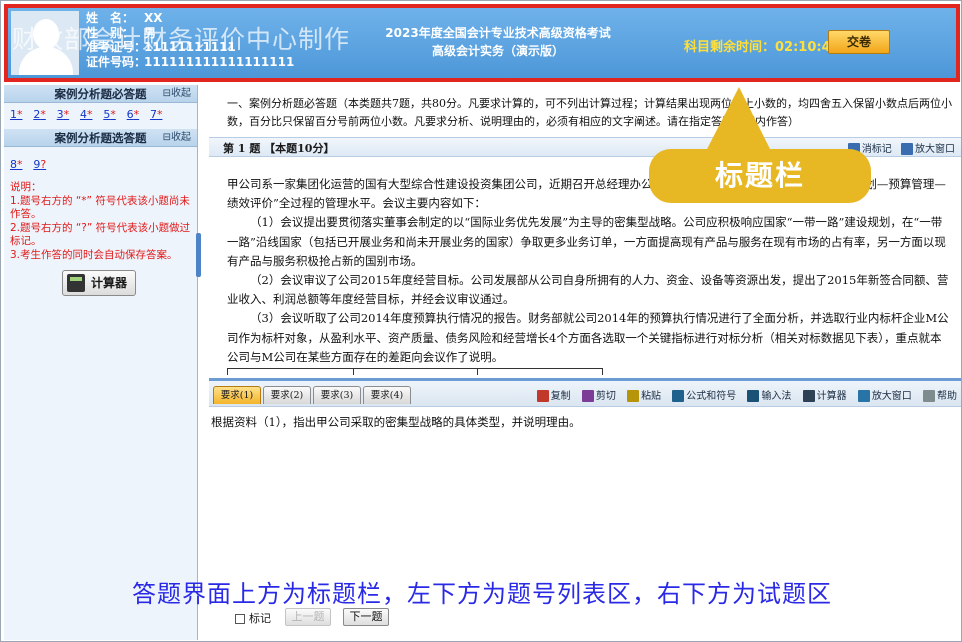 This screenshot has width=962, height=642. I want to click on sigma-icon, so click(678, 396).